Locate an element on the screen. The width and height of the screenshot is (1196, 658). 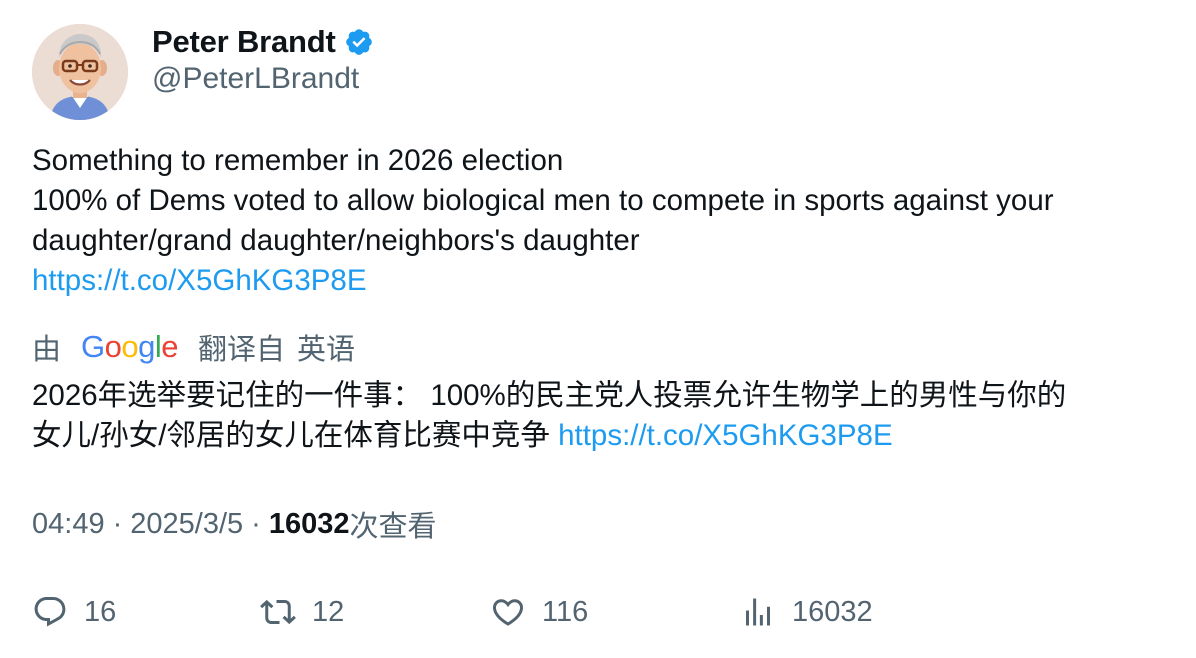
like-count: 116 is located at coordinates (565, 611).